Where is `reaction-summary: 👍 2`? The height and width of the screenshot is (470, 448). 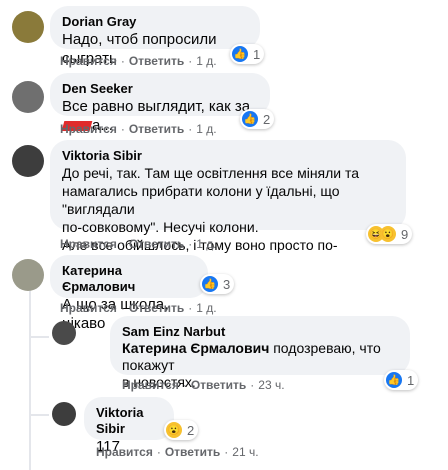 reaction-summary: 👍 2 is located at coordinates (257, 119).